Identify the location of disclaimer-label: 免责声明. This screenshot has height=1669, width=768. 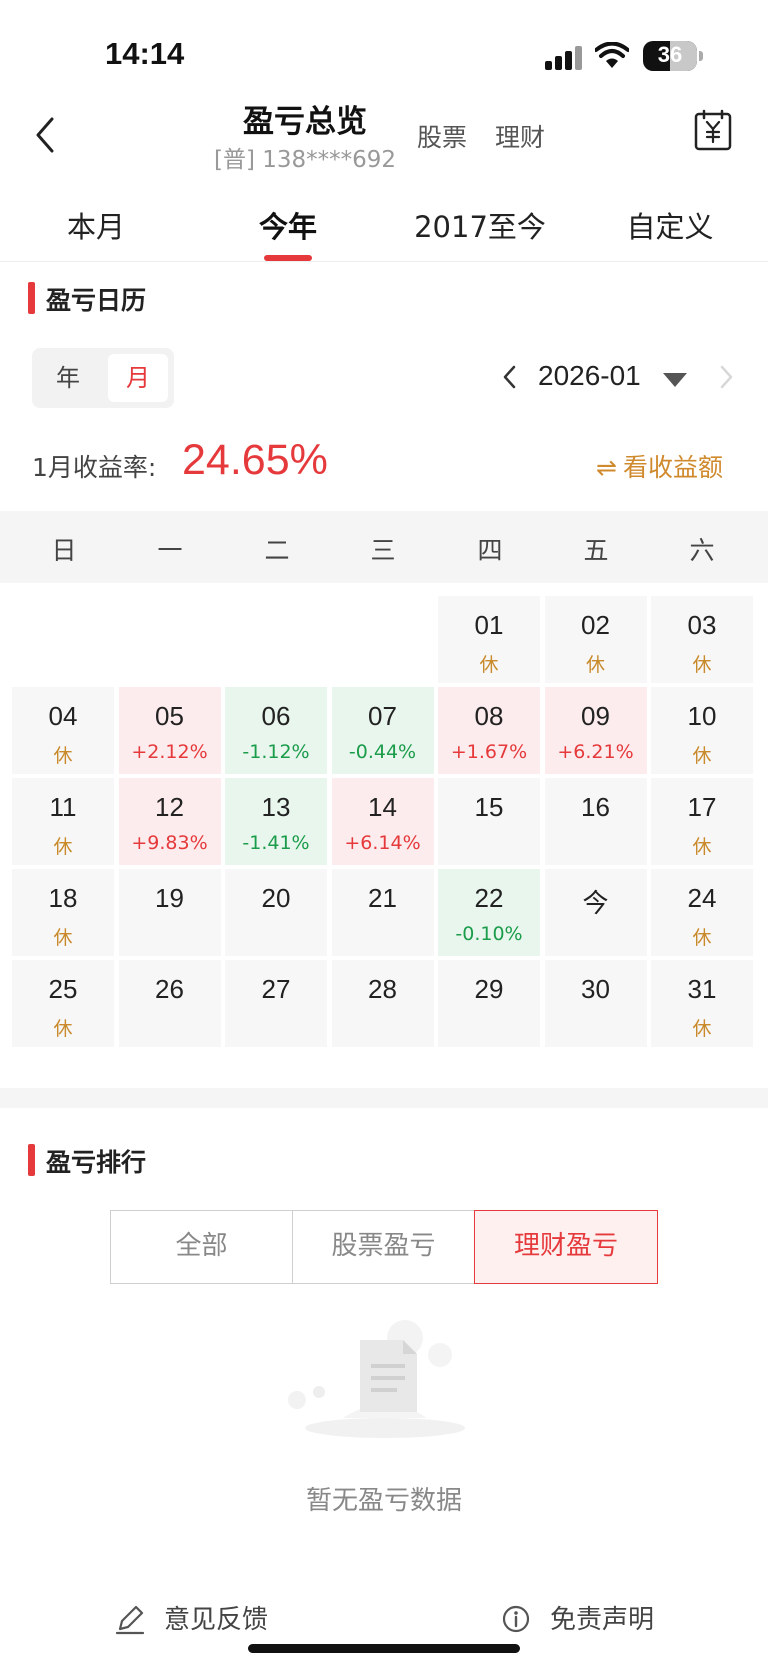
(602, 1620).